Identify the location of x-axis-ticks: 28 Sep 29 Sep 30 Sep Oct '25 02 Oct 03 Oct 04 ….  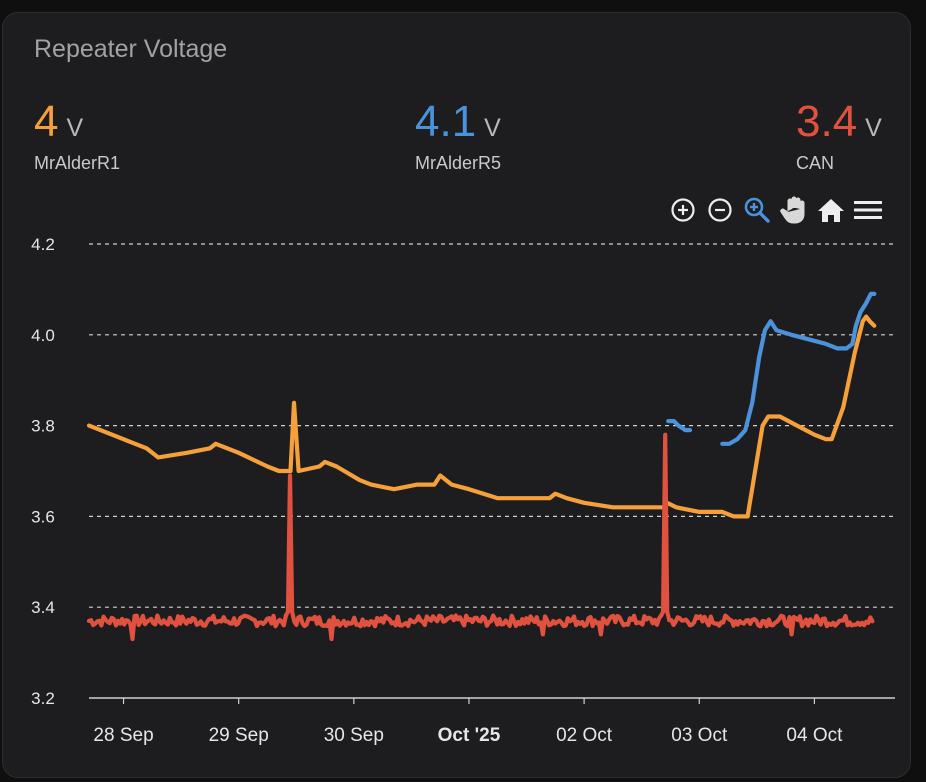
(468, 722).